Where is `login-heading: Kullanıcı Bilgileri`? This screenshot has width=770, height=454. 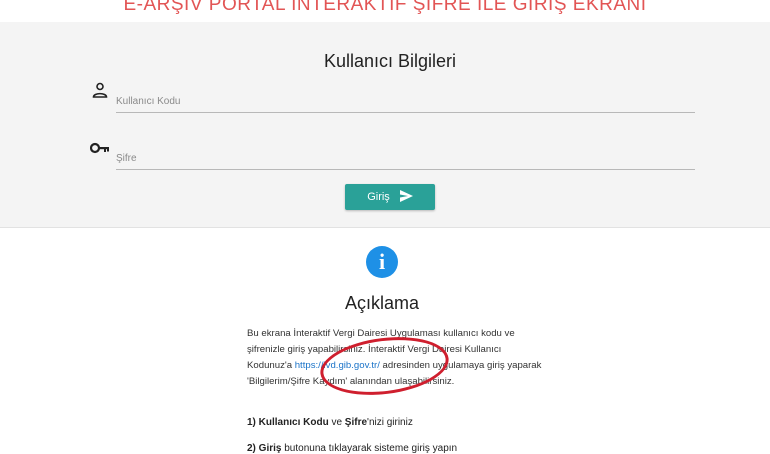 login-heading: Kullanıcı Bilgileri is located at coordinates (390, 61).